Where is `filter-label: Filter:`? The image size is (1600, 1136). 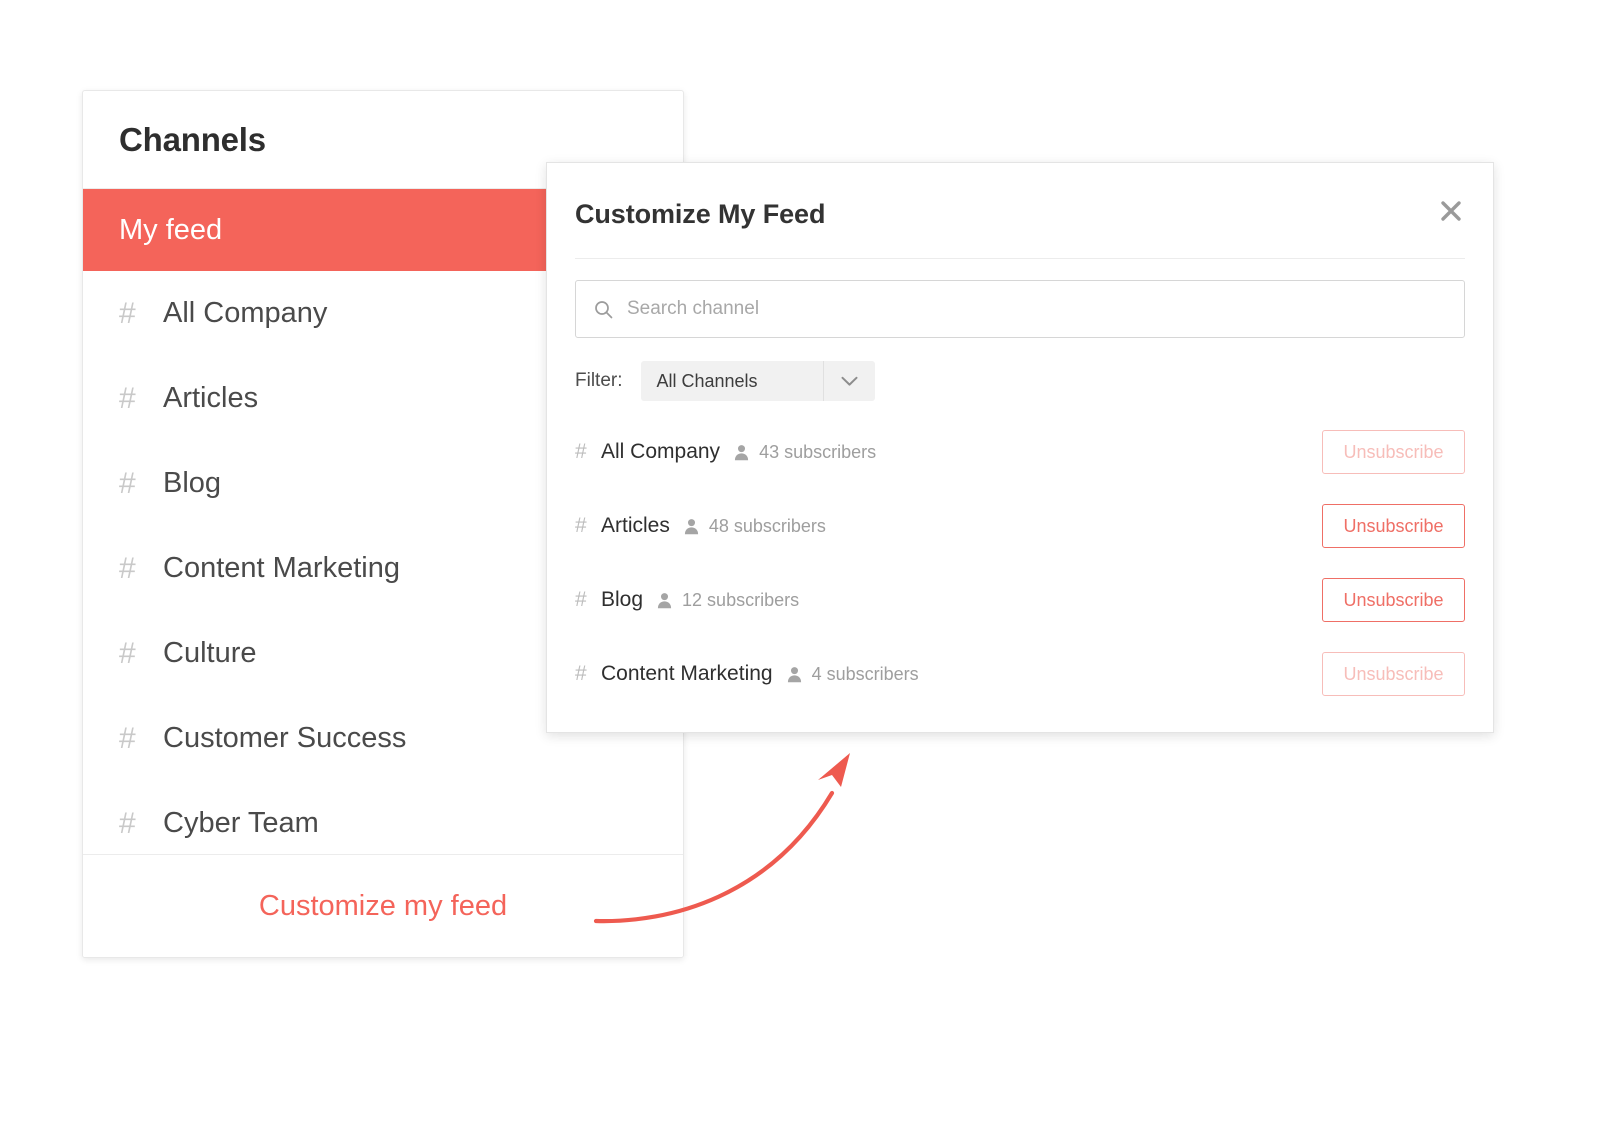
filter-label: Filter: is located at coordinates (599, 380).